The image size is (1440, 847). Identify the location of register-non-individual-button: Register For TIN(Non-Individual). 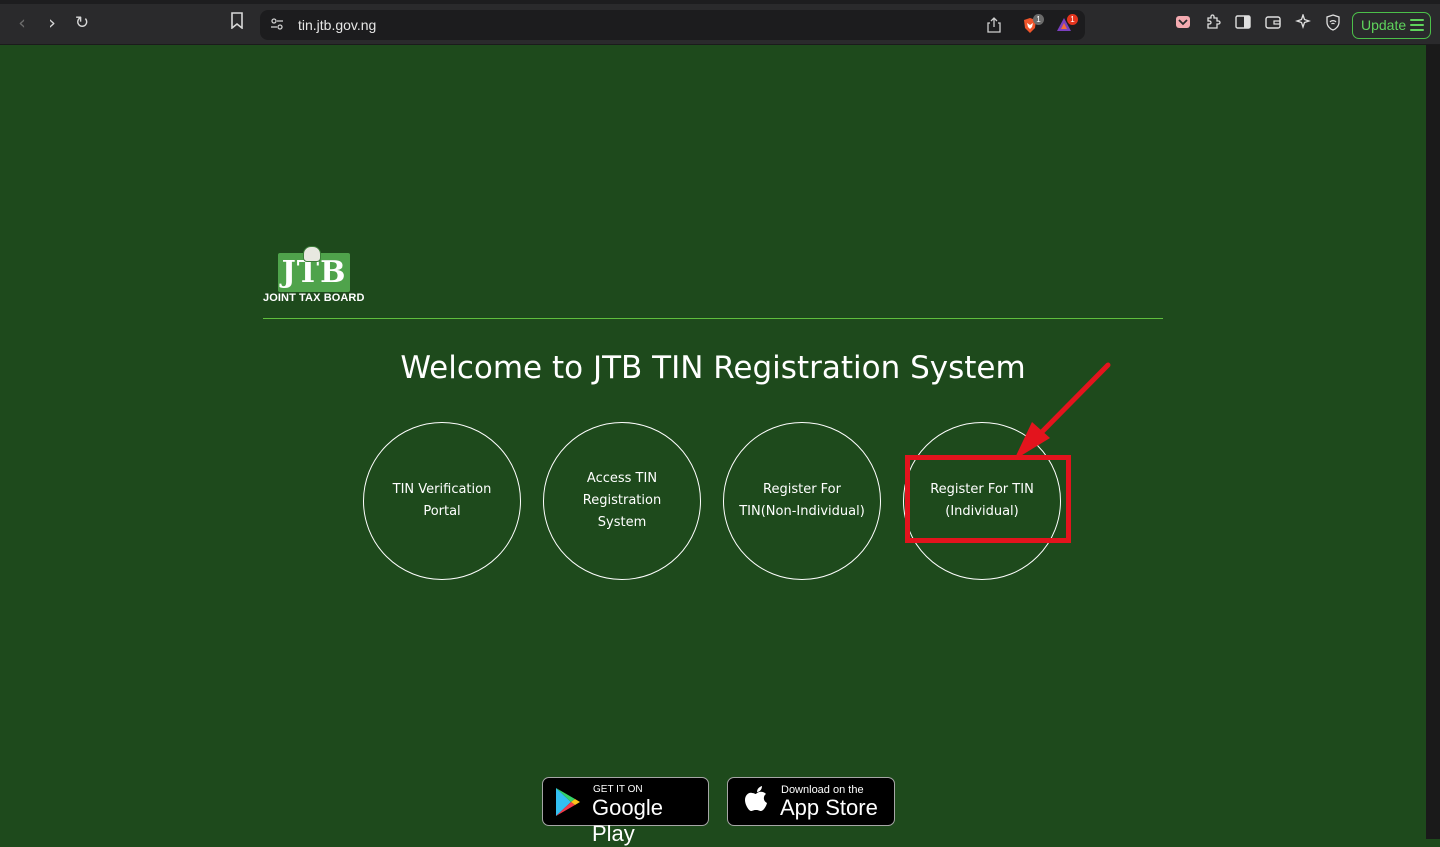
(802, 501).